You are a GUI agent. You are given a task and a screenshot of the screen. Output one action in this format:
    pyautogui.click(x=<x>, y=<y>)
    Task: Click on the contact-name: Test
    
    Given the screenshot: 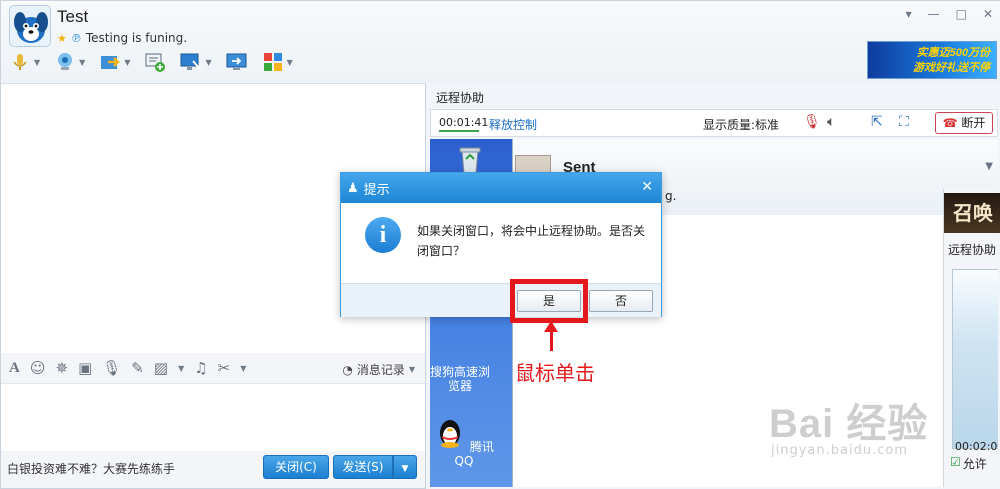 What is the action you would take?
    pyautogui.click(x=73, y=16)
    